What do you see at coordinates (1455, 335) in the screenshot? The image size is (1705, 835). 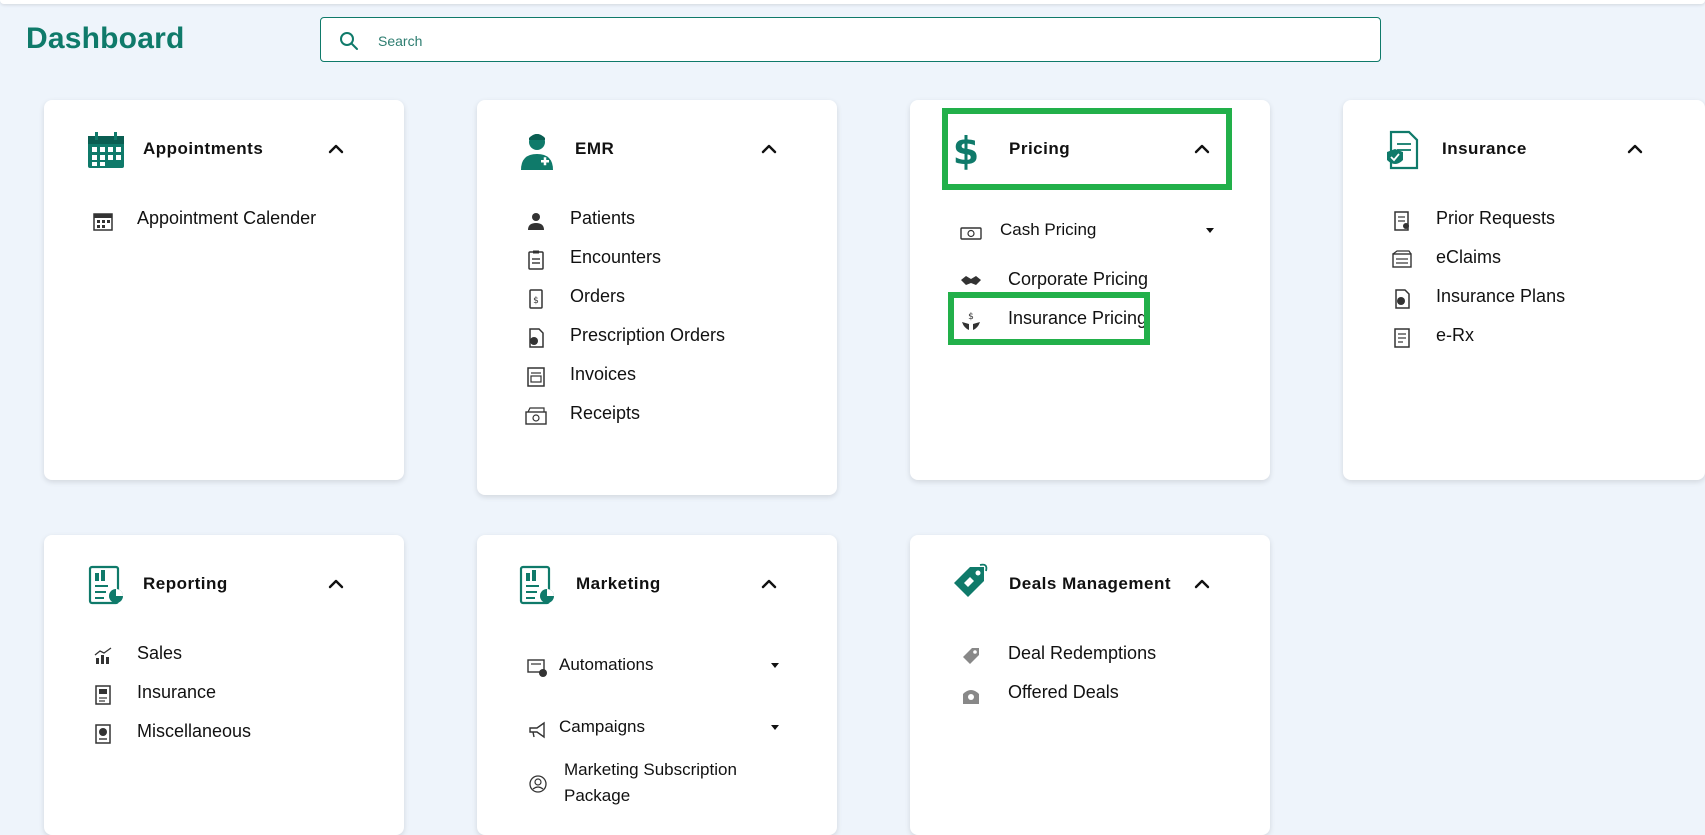 I see `menu-item-label: e-Rx` at bounding box center [1455, 335].